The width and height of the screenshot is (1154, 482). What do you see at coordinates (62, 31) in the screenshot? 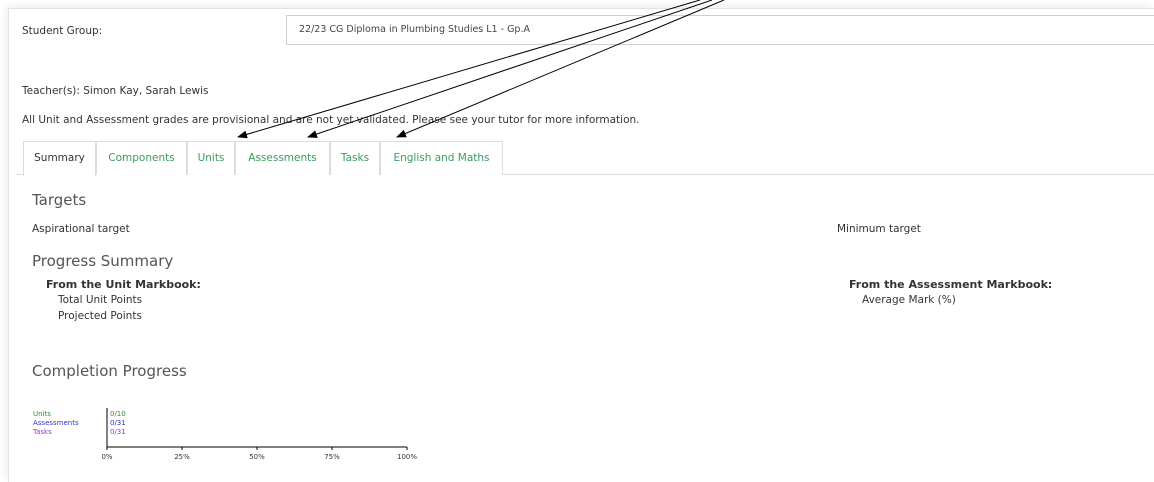
I see `student-group-label: Student Group:` at bounding box center [62, 31].